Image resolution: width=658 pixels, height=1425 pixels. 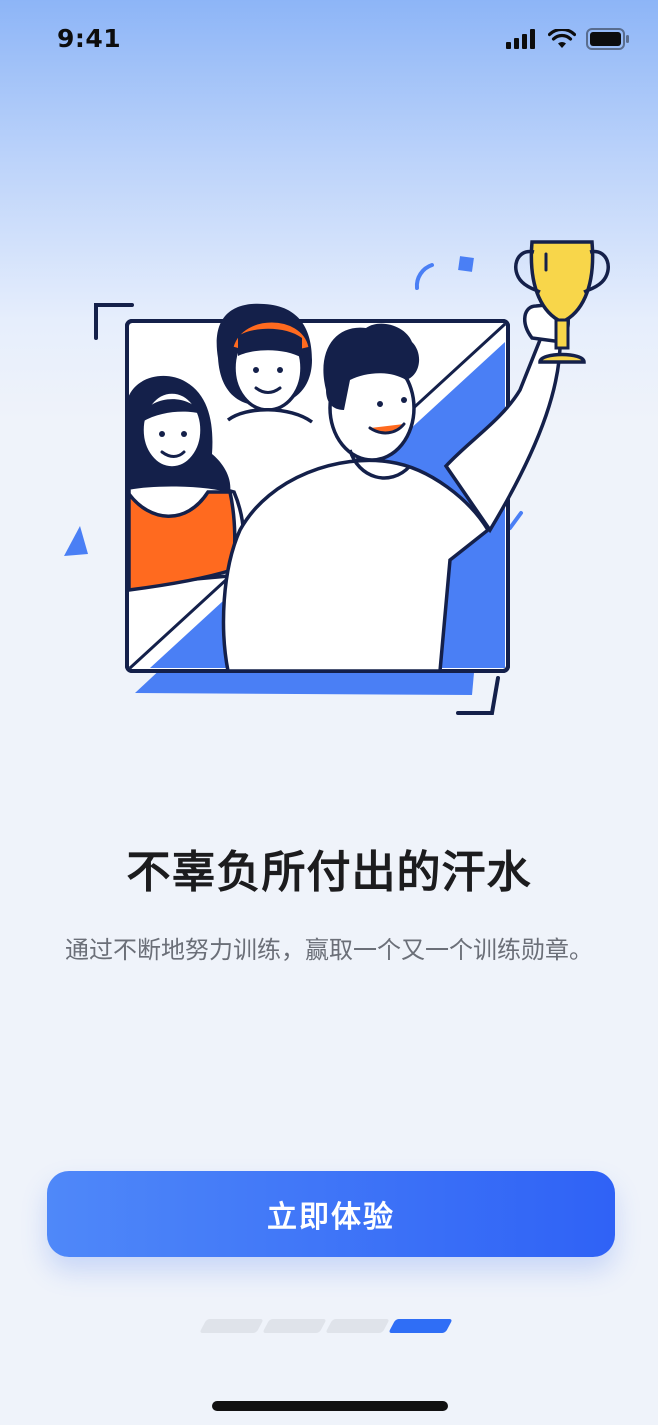 What do you see at coordinates (420, 1326) in the screenshot?
I see `page-indicator-dot-active` at bounding box center [420, 1326].